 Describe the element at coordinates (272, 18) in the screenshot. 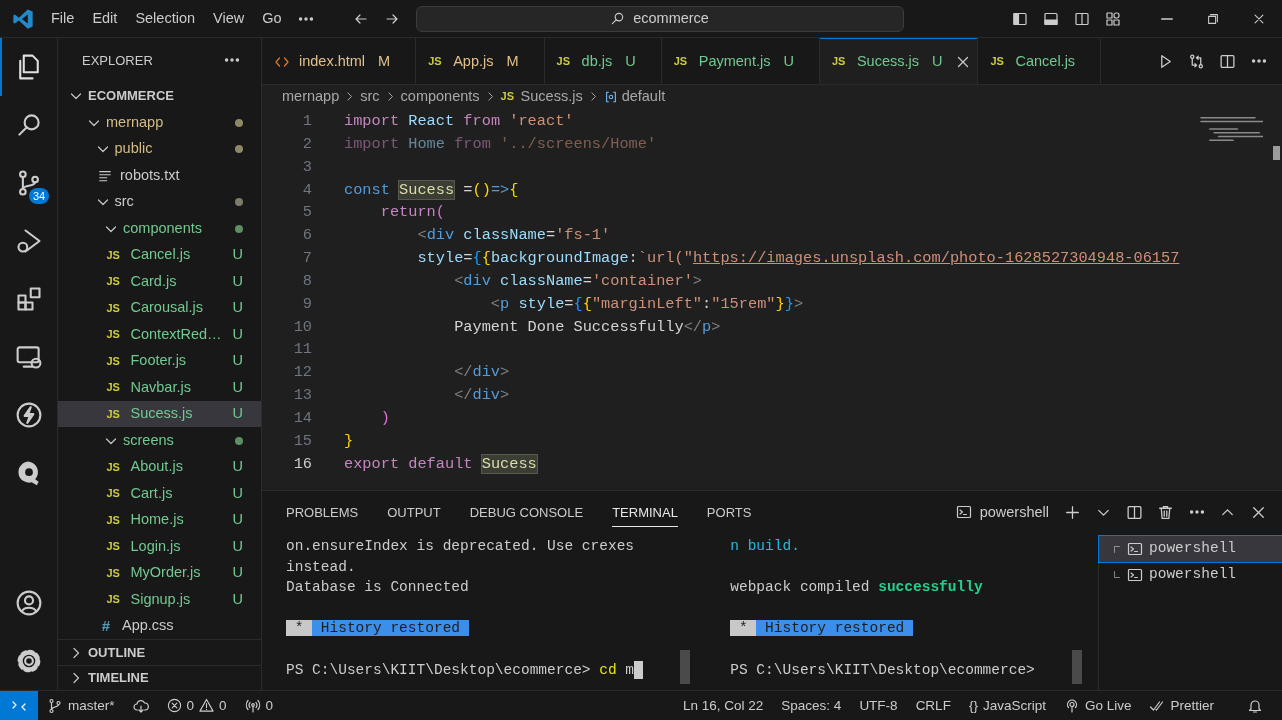

I see `menu-item: Go` at that location.